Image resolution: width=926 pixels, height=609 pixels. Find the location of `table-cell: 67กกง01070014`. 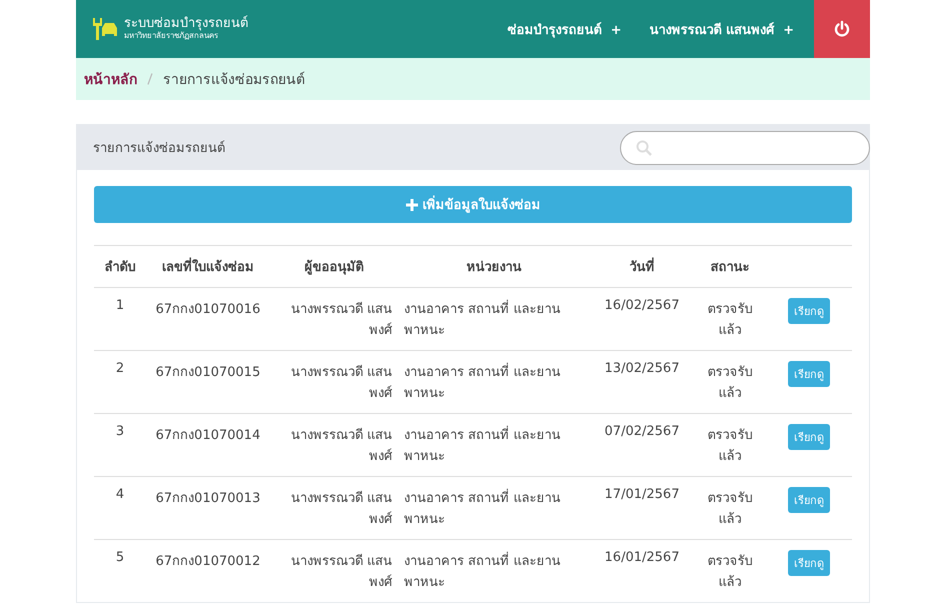

table-cell: 67กกง01070014 is located at coordinates (208, 445).